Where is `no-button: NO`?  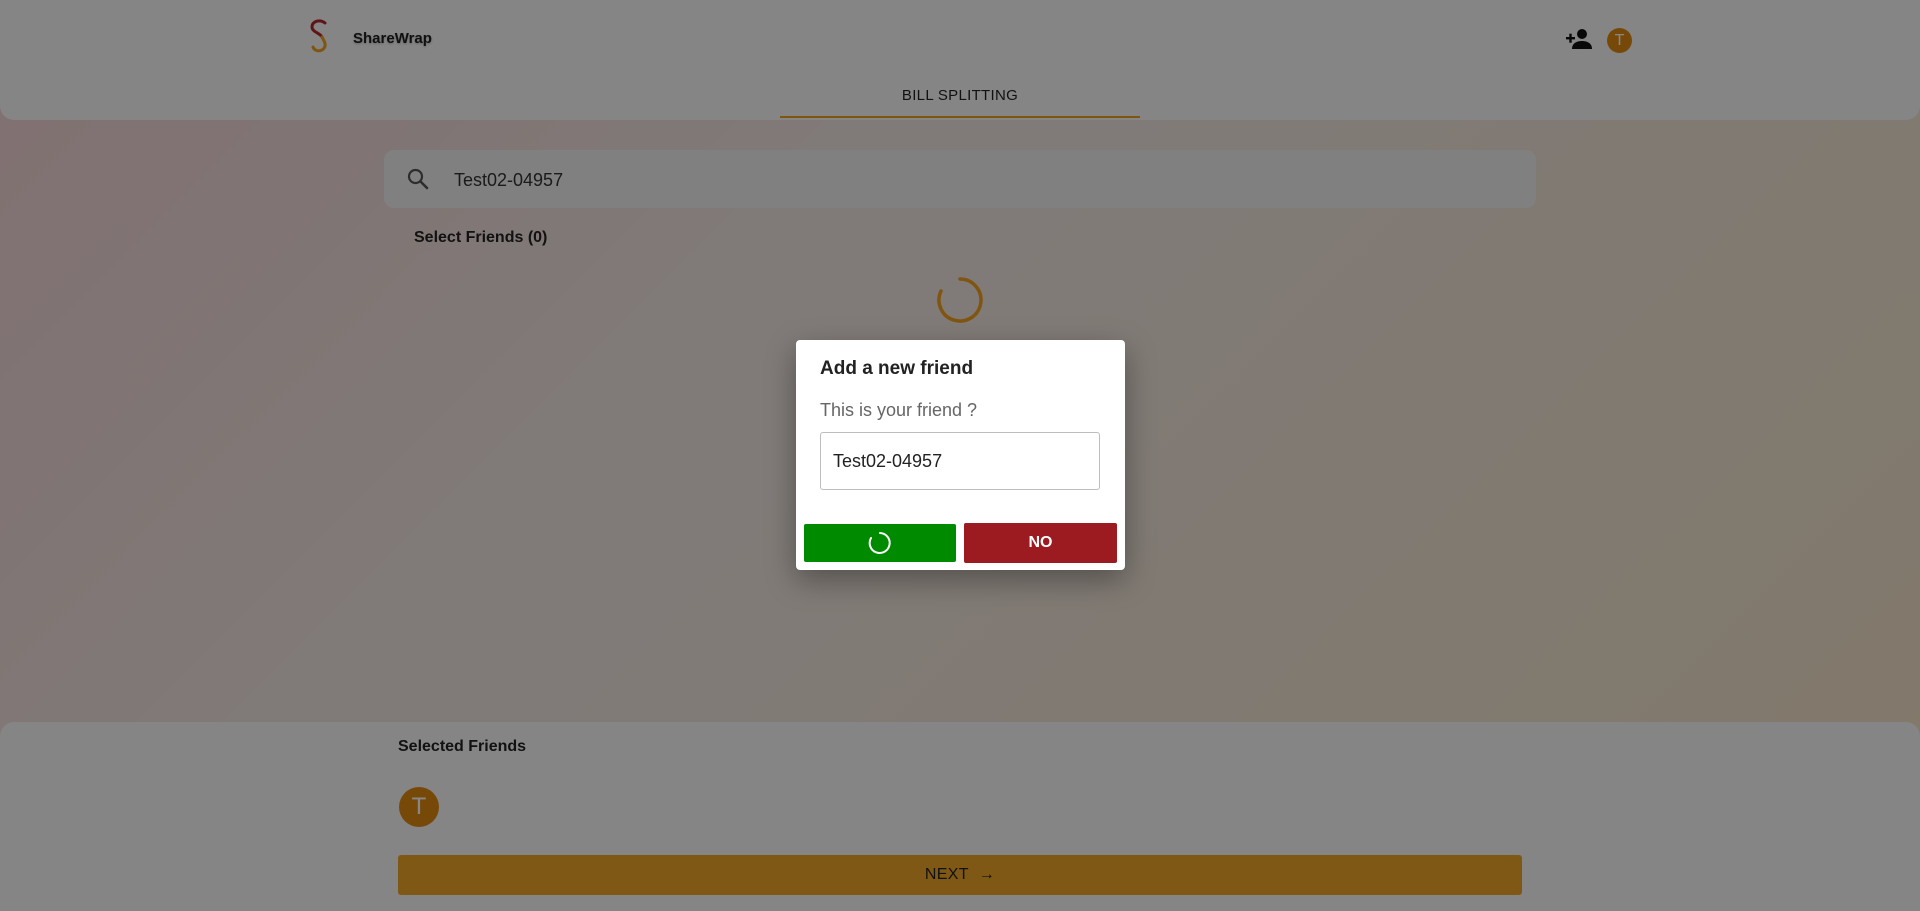 no-button: NO is located at coordinates (1040, 543).